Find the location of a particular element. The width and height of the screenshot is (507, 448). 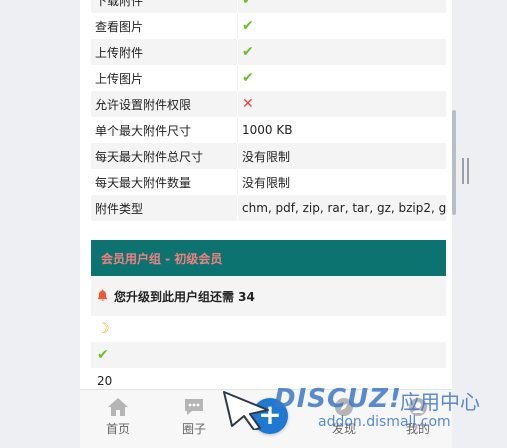

perm-row-daily-count: 每天最大附件数量 没有限制 is located at coordinates (268, 182).